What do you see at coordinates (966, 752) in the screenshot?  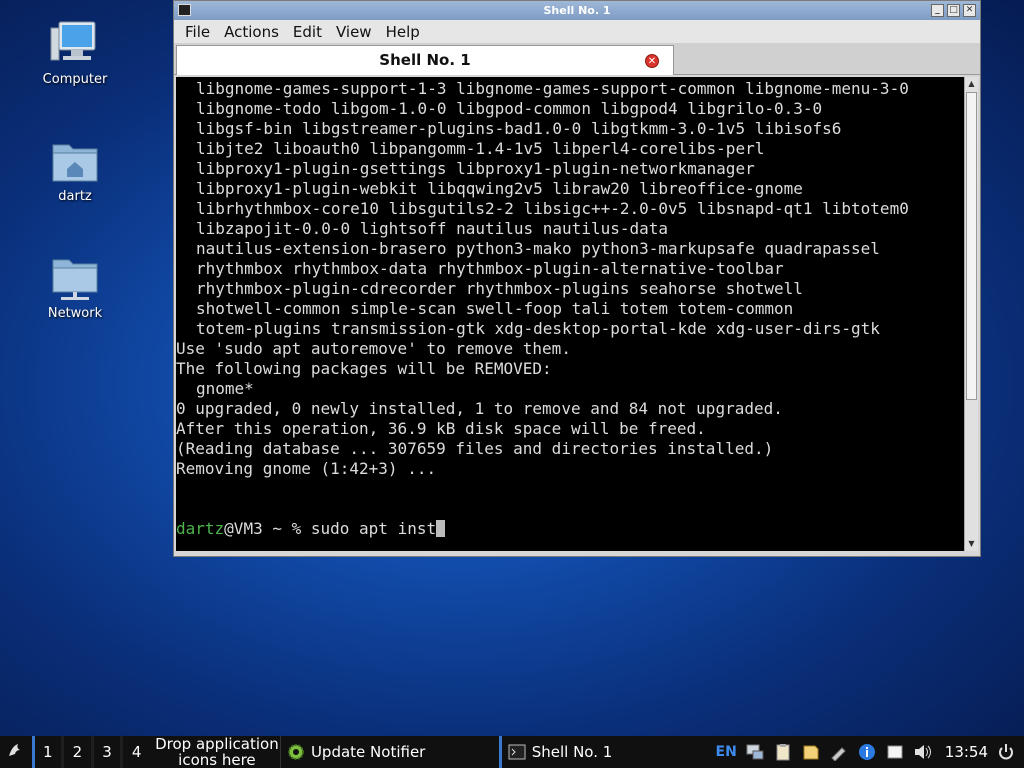 I see `clock: 13:54` at bounding box center [966, 752].